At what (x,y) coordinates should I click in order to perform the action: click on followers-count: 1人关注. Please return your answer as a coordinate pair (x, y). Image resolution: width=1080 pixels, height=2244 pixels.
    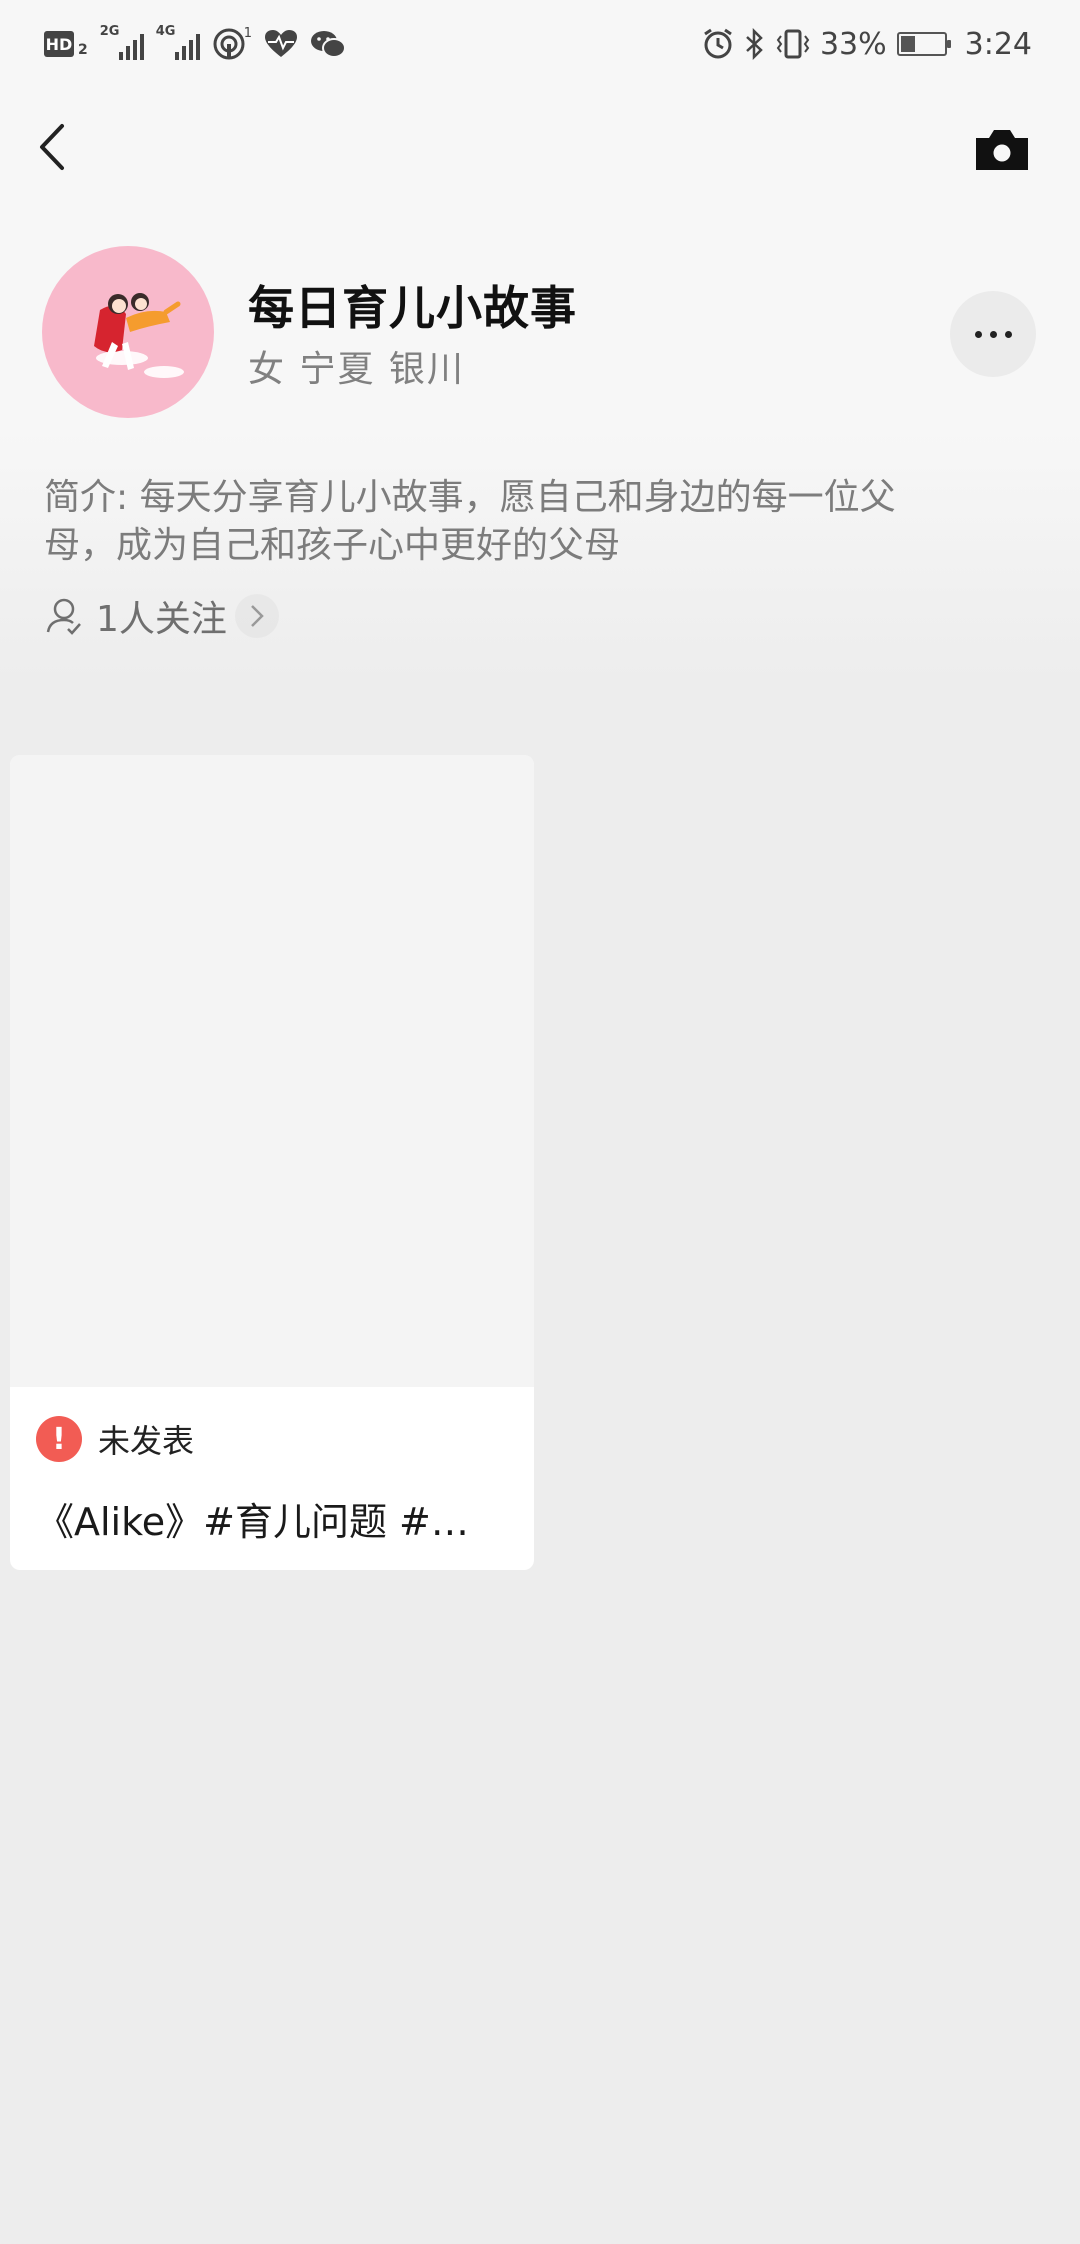
    Looking at the image, I should click on (161, 619).